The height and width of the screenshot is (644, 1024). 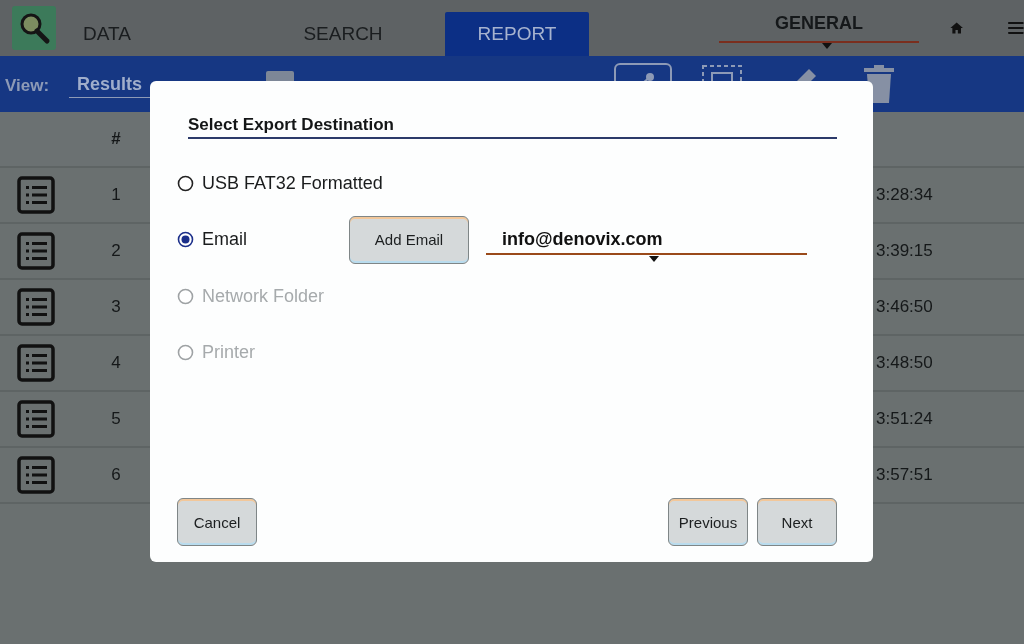 What do you see at coordinates (116, 251) in the screenshot?
I see `table-cell-text: 2` at bounding box center [116, 251].